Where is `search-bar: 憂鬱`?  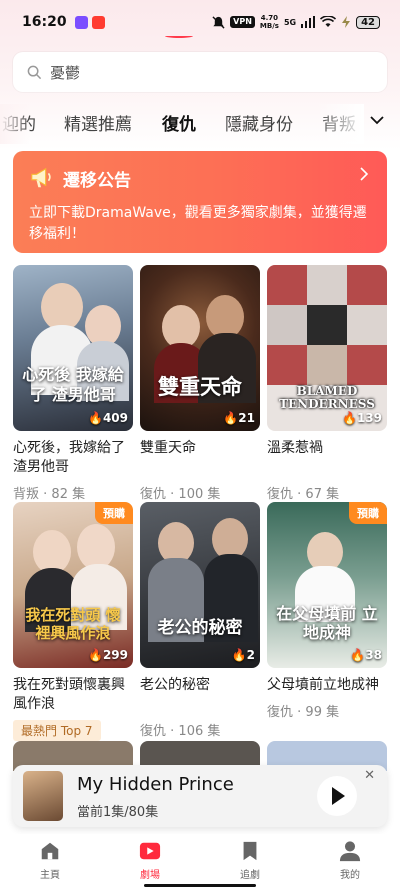
search-bar: 憂鬱 is located at coordinates (200, 72).